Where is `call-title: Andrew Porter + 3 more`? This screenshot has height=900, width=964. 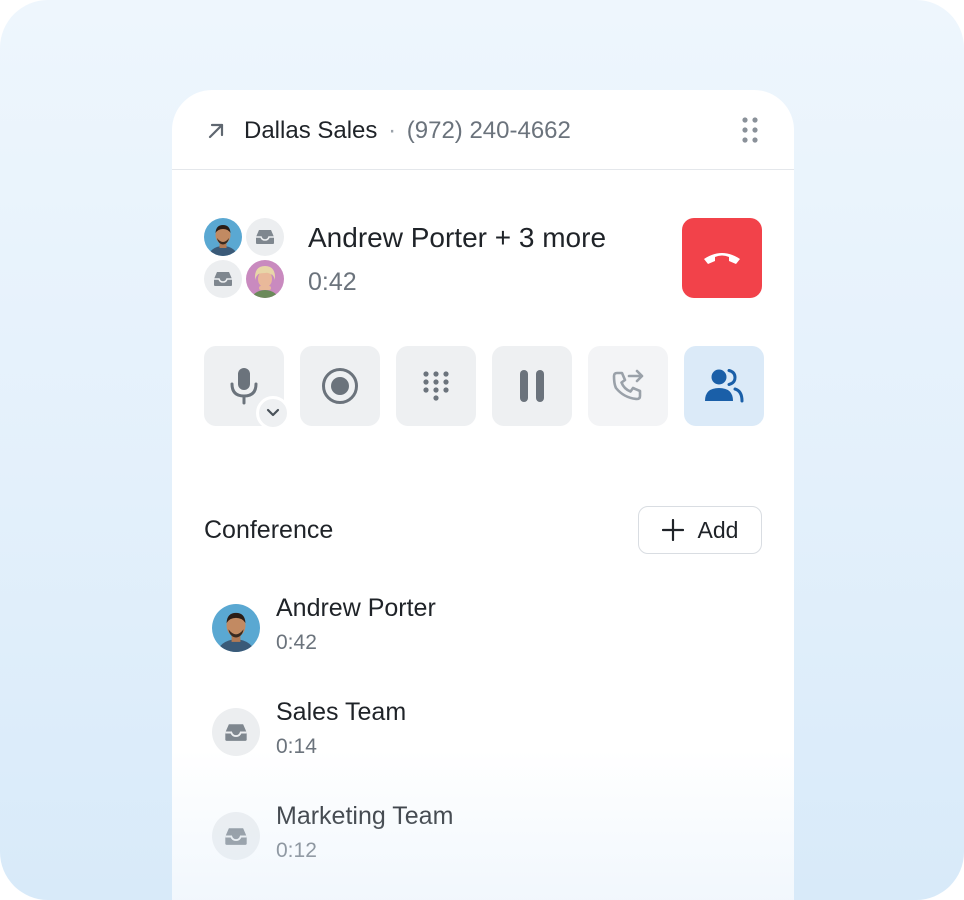 call-title: Andrew Porter + 3 more is located at coordinates (457, 237).